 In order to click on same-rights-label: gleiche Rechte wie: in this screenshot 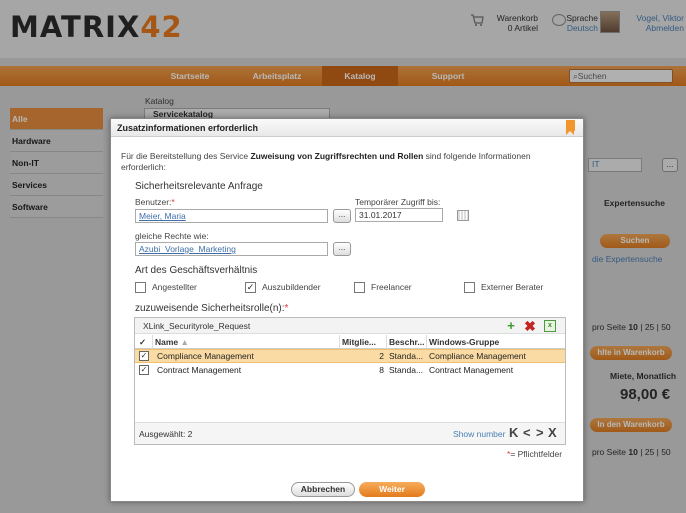, I will do `click(172, 236)`.